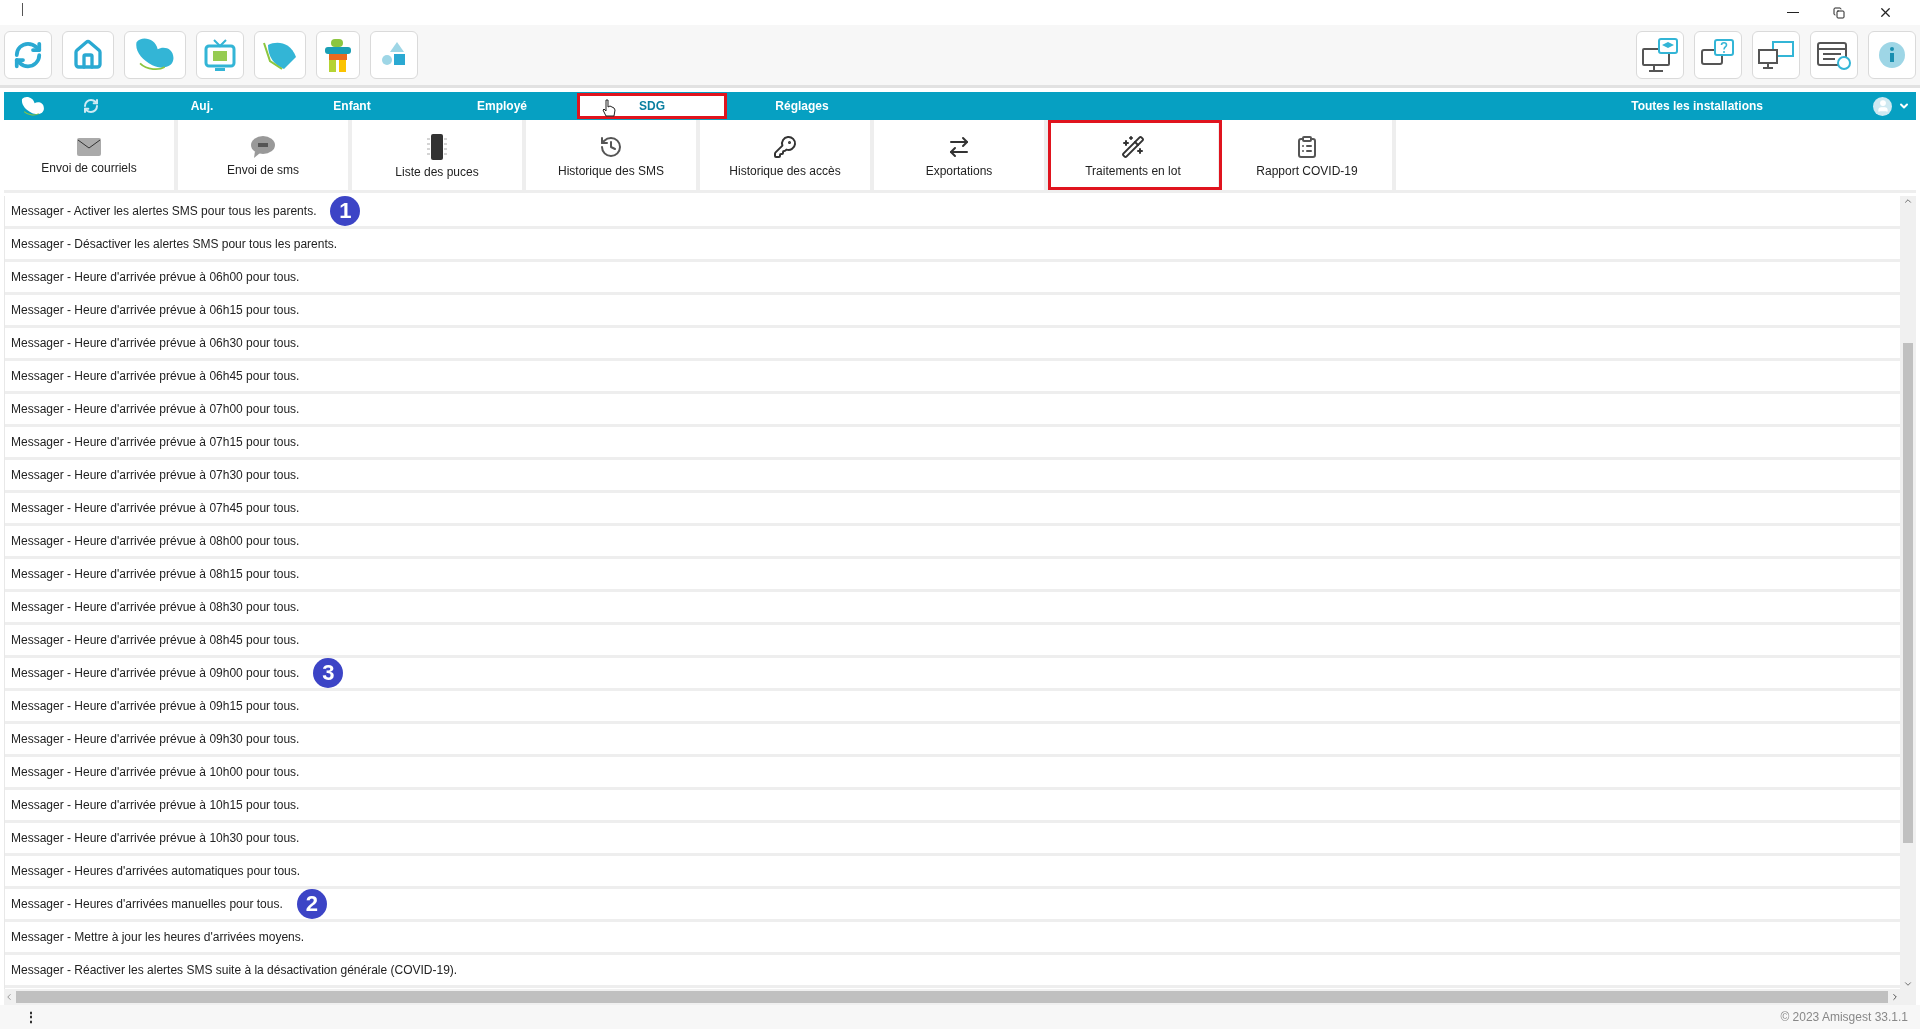 This screenshot has width=1920, height=1029. Describe the element at coordinates (1718, 55) in the screenshot. I see `help-chat-button` at that location.